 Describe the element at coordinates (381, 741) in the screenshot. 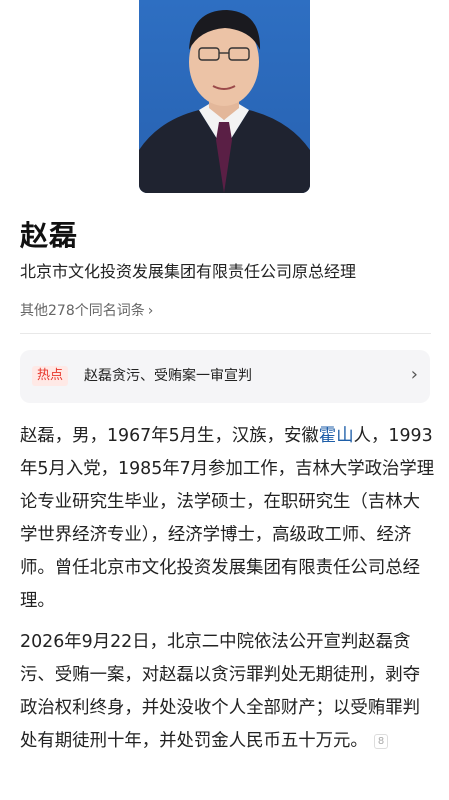

I see `reference-marker: 8` at that location.